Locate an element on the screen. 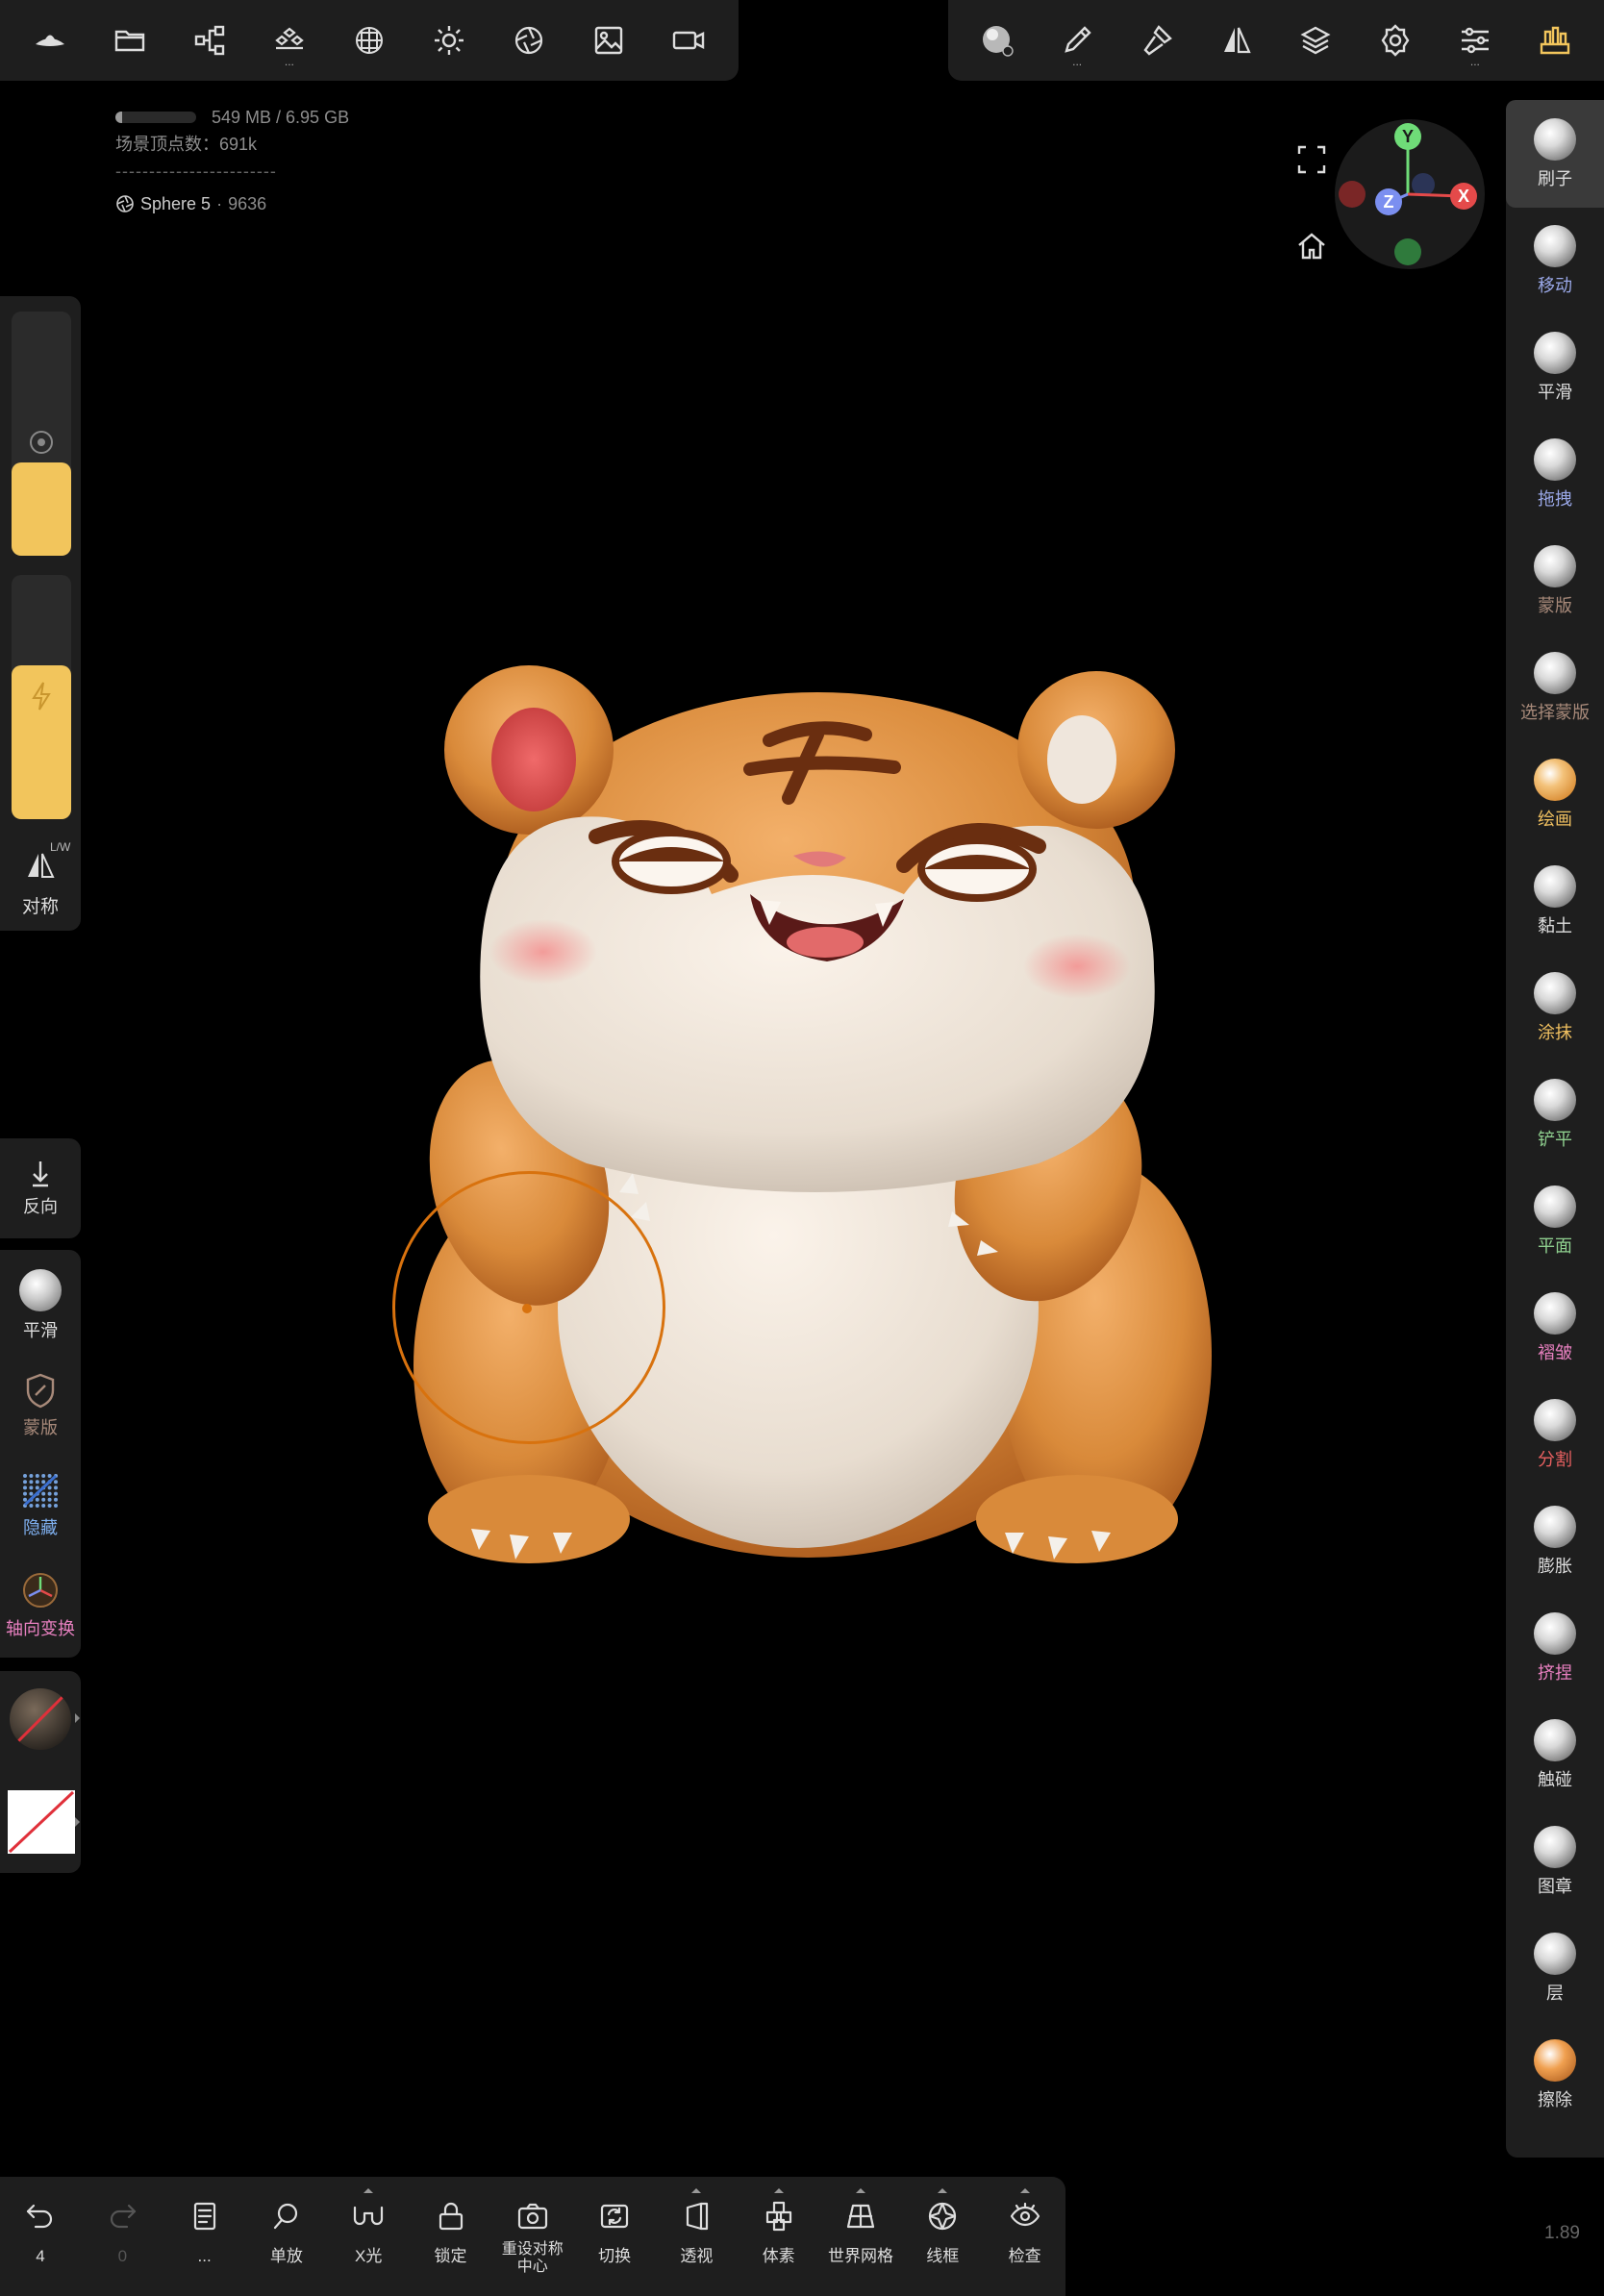  brush-6: 选择蒙版 is located at coordinates (1555, 687).